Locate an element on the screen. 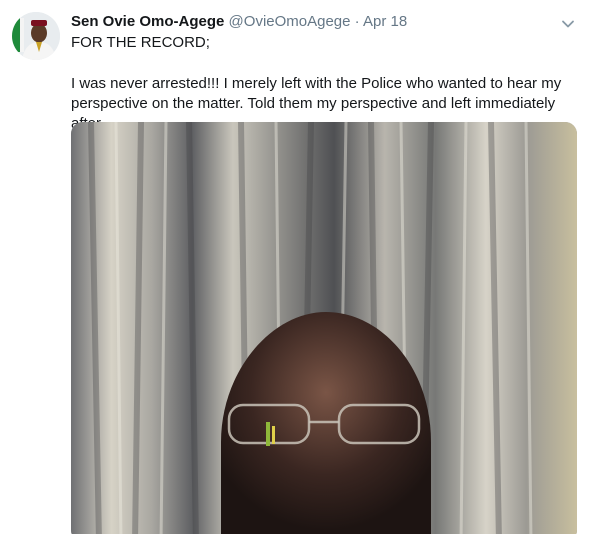  tweet-paragraph: FOR THE RECORD; is located at coordinates (140, 42).